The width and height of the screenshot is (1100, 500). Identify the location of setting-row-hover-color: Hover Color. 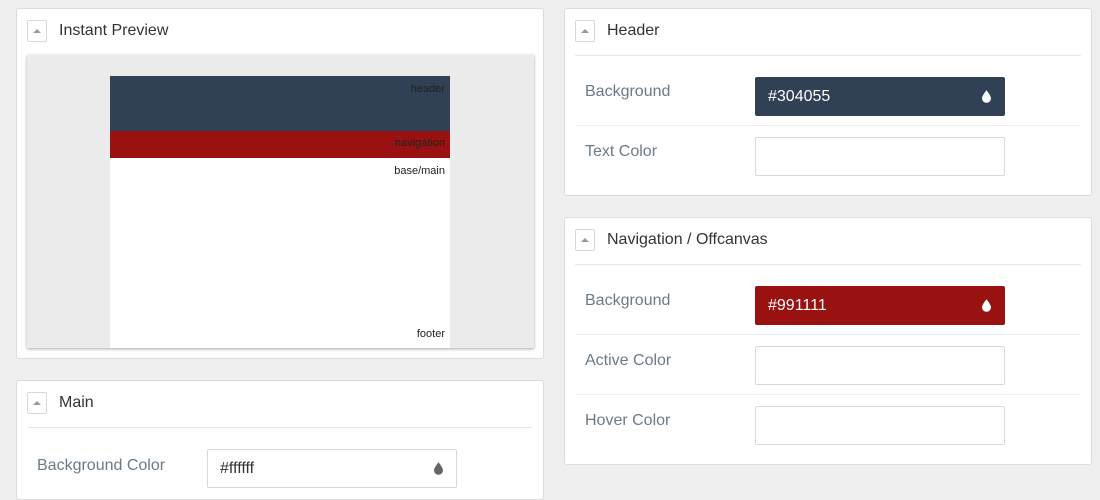
(828, 424).